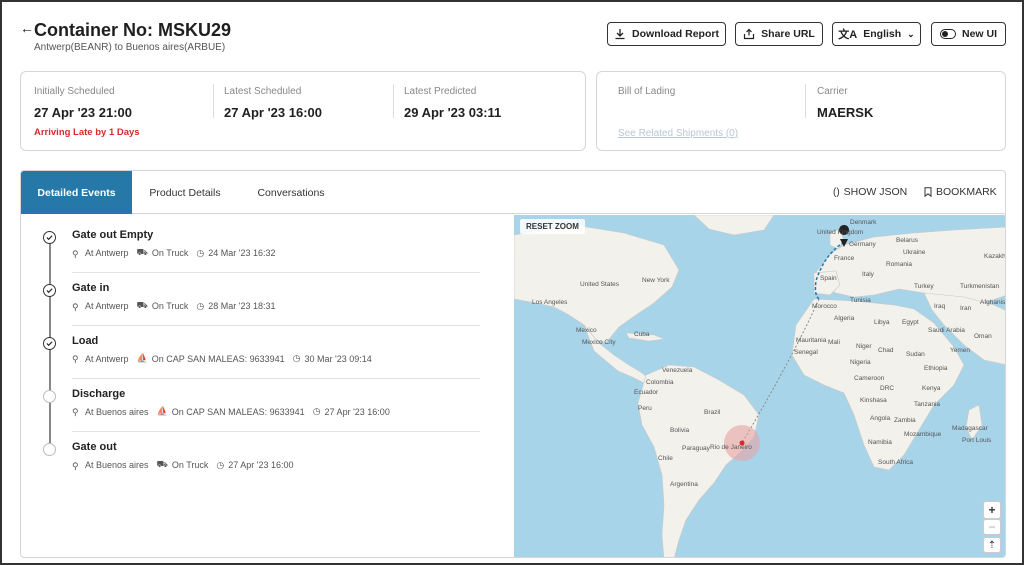  What do you see at coordinates (832, 91) in the screenshot?
I see `carrier-label: Carrier` at bounding box center [832, 91].